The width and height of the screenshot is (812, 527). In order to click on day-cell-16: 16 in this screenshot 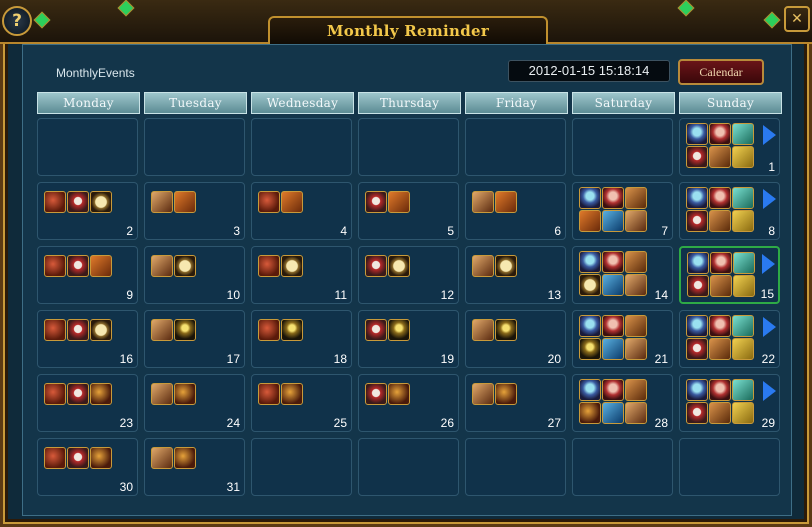, I will do `click(87, 339)`.